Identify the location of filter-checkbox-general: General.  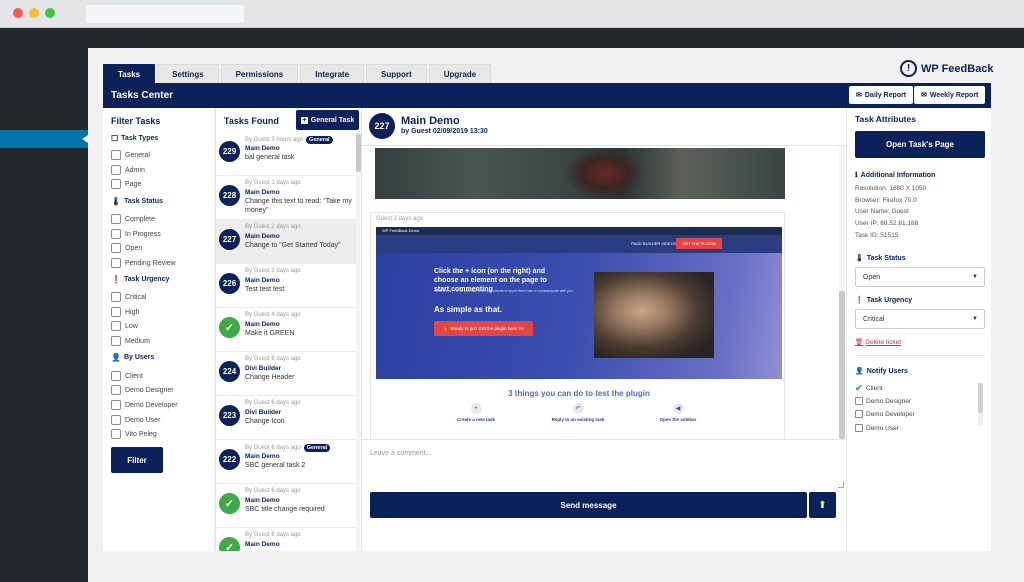
(130, 155).